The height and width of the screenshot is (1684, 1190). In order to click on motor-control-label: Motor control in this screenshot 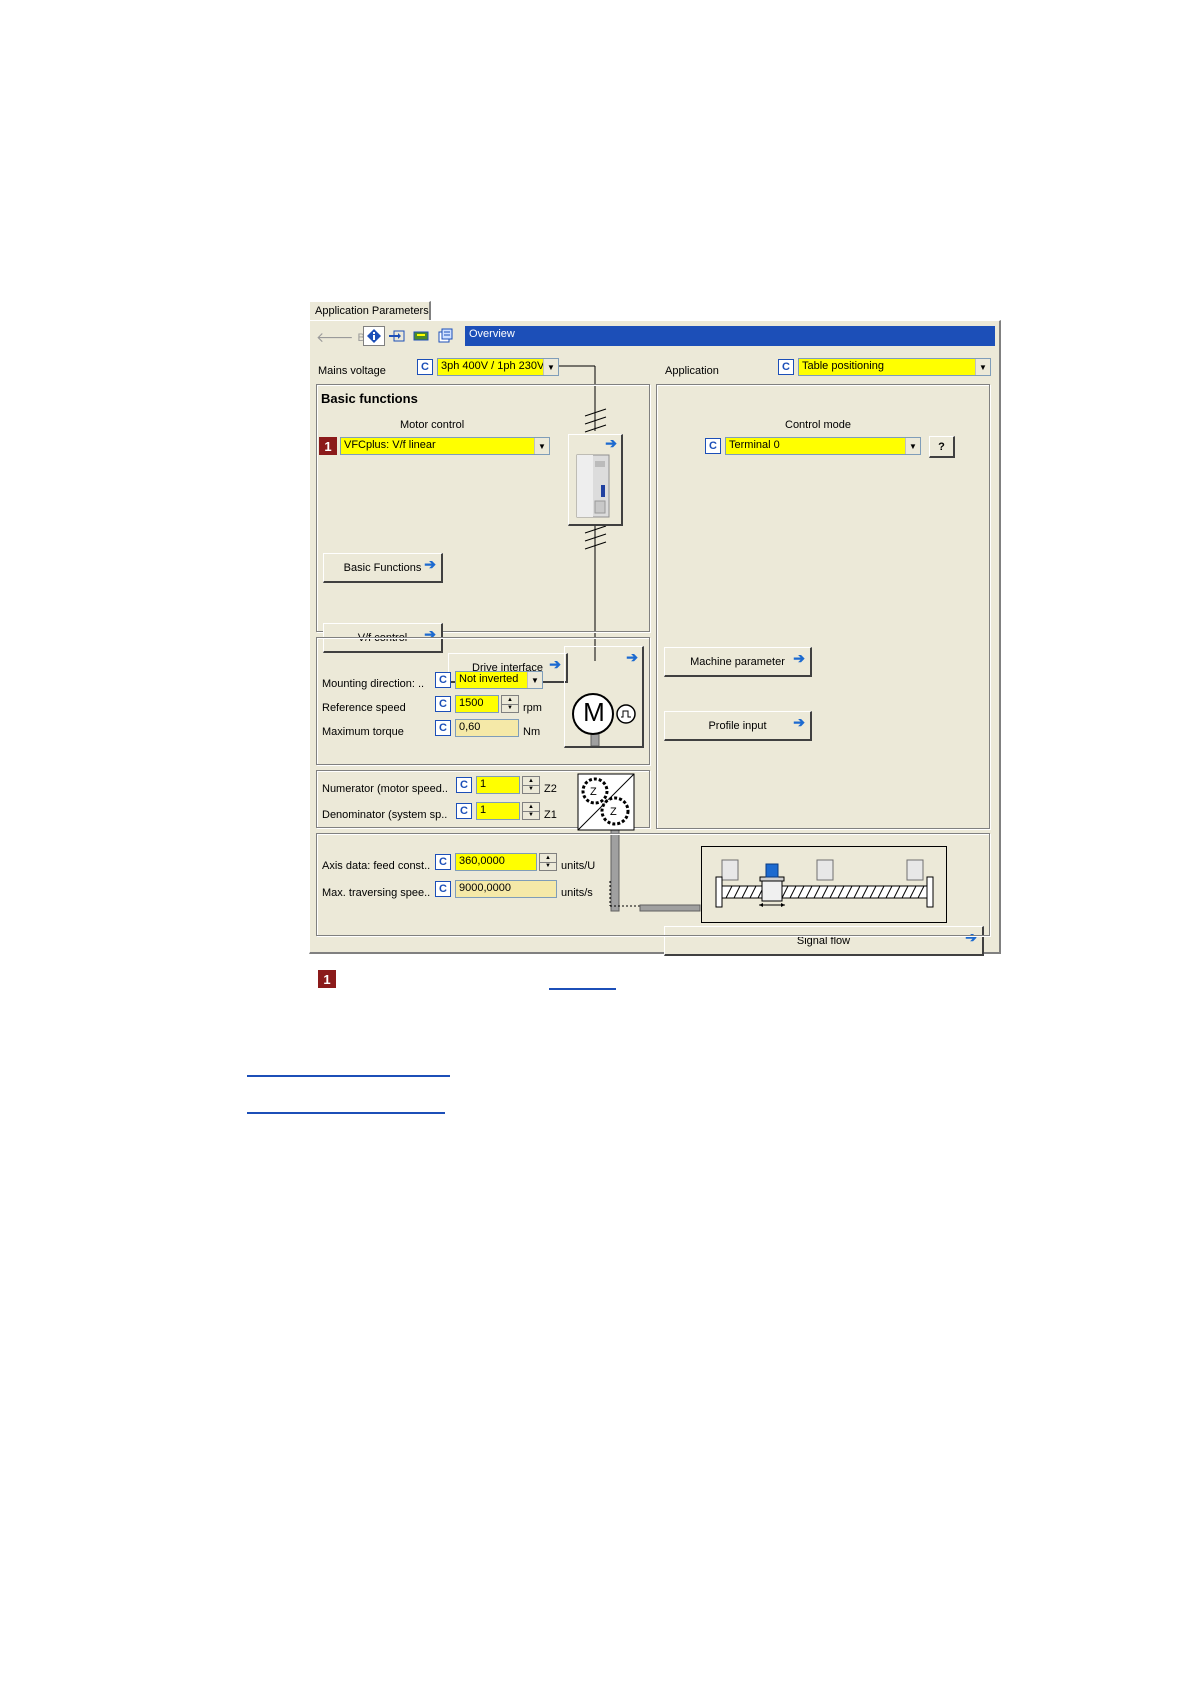, I will do `click(432, 425)`.